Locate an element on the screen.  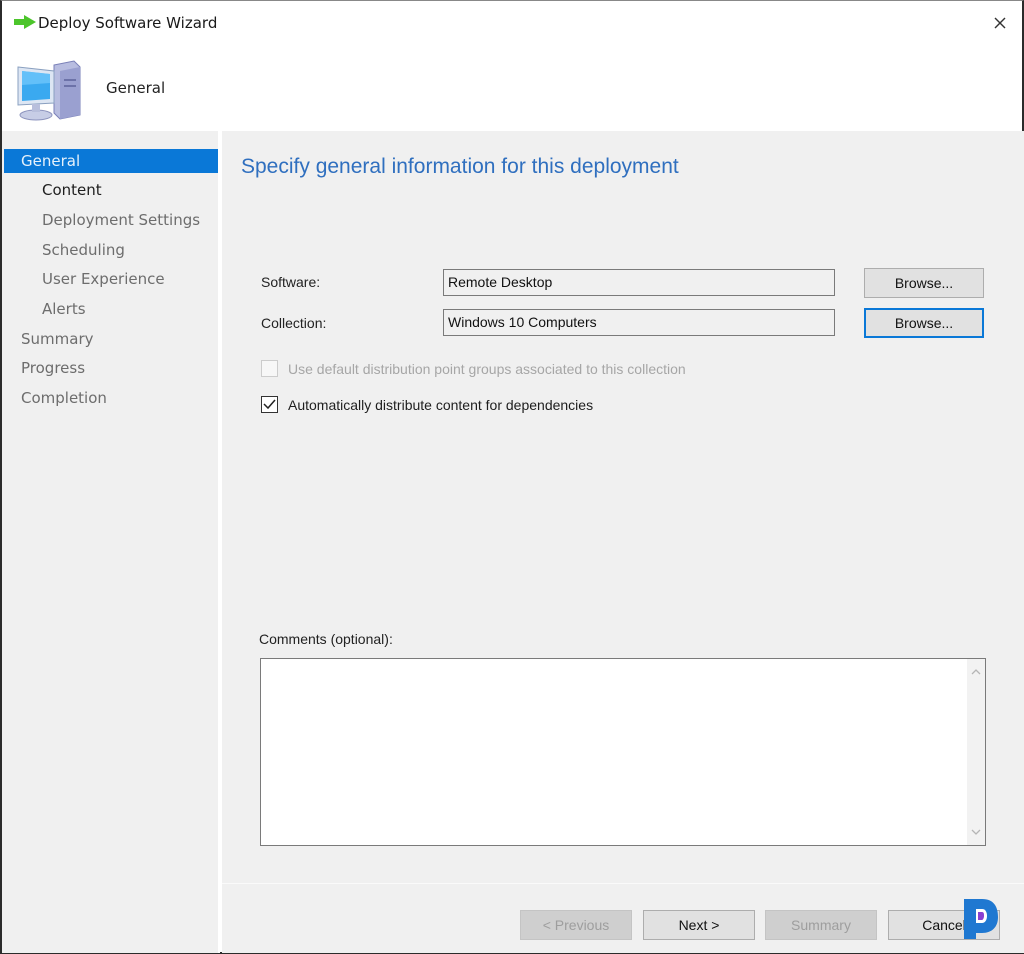
header-title: General is located at coordinates (136, 88).